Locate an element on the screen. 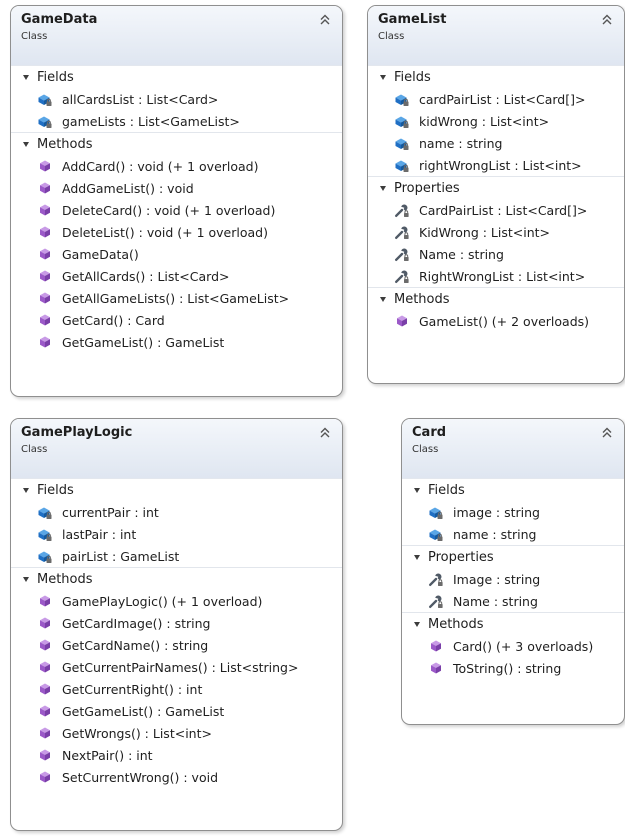  class-name: GameList is located at coordinates (412, 19).